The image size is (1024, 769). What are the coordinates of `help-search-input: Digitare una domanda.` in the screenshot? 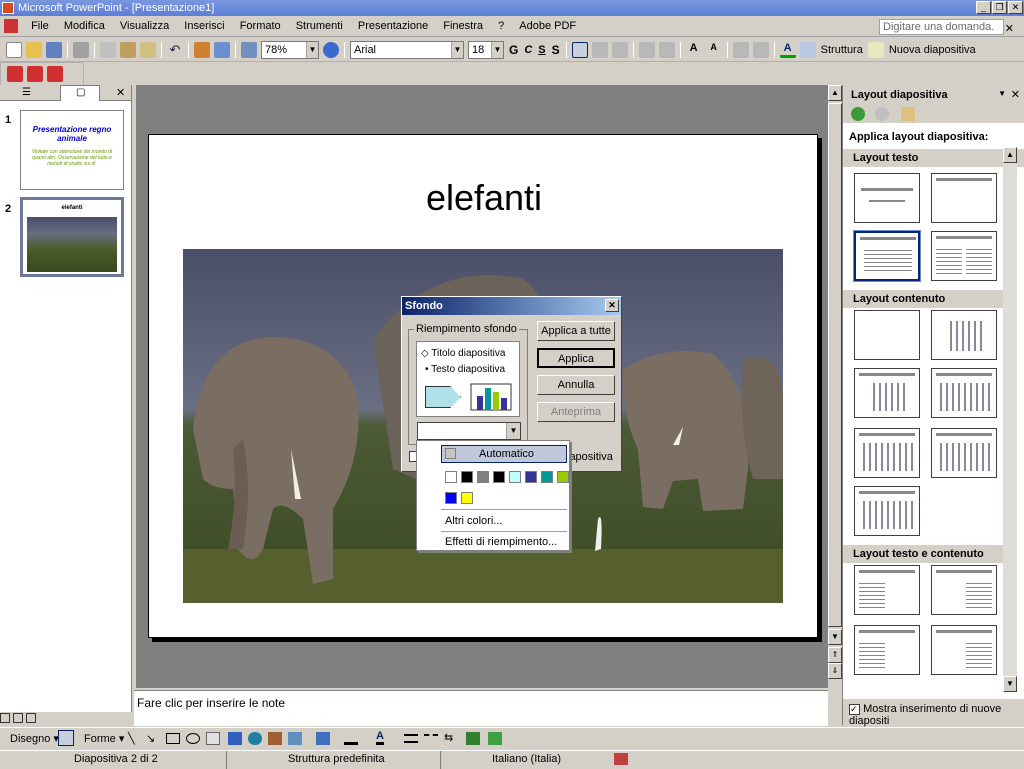 It's located at (941, 27).